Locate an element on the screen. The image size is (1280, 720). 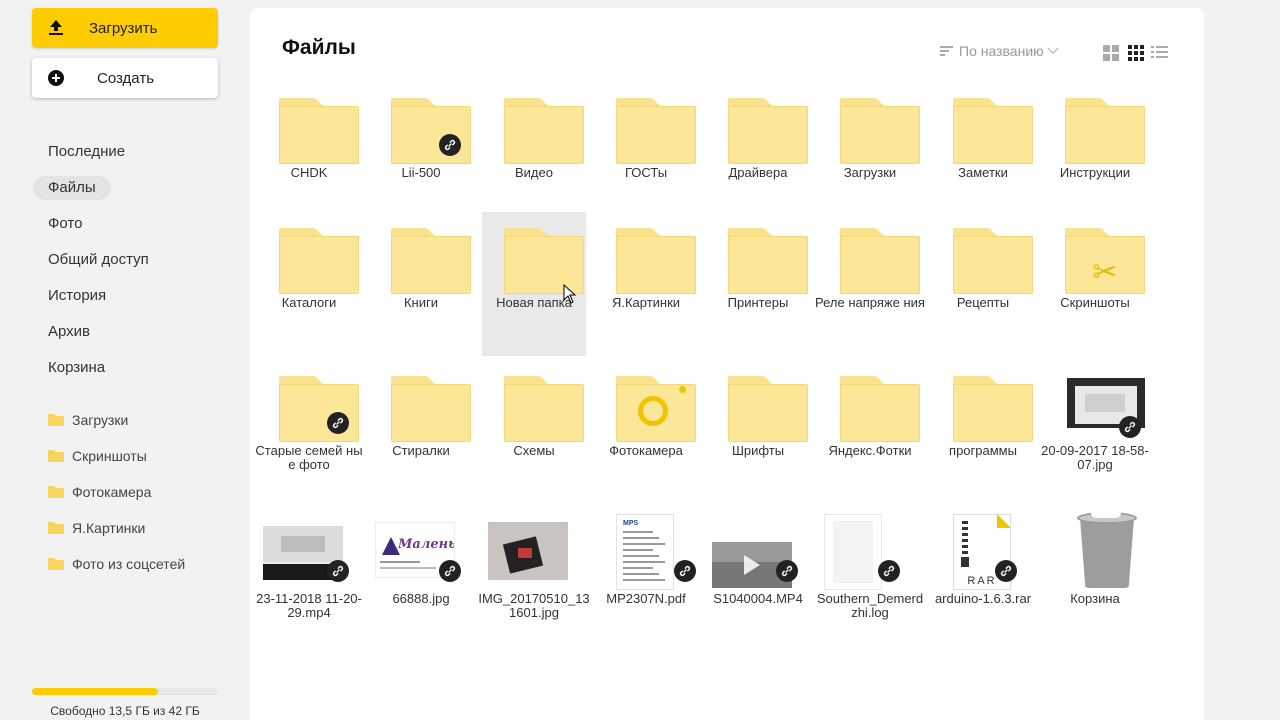
grid-item: Драйвера is located at coordinates (758, 154).